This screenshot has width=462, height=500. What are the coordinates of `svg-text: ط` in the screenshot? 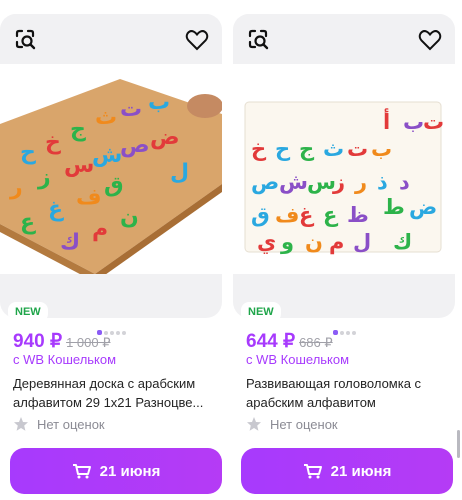 It's located at (394, 207).